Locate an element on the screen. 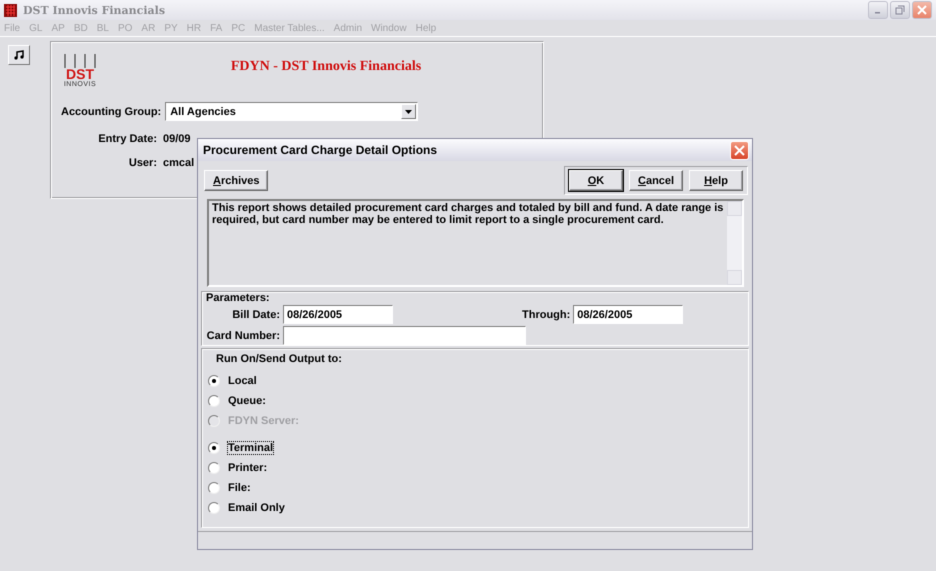 The width and height of the screenshot is (936, 571). menu-item: AP is located at coordinates (58, 28).